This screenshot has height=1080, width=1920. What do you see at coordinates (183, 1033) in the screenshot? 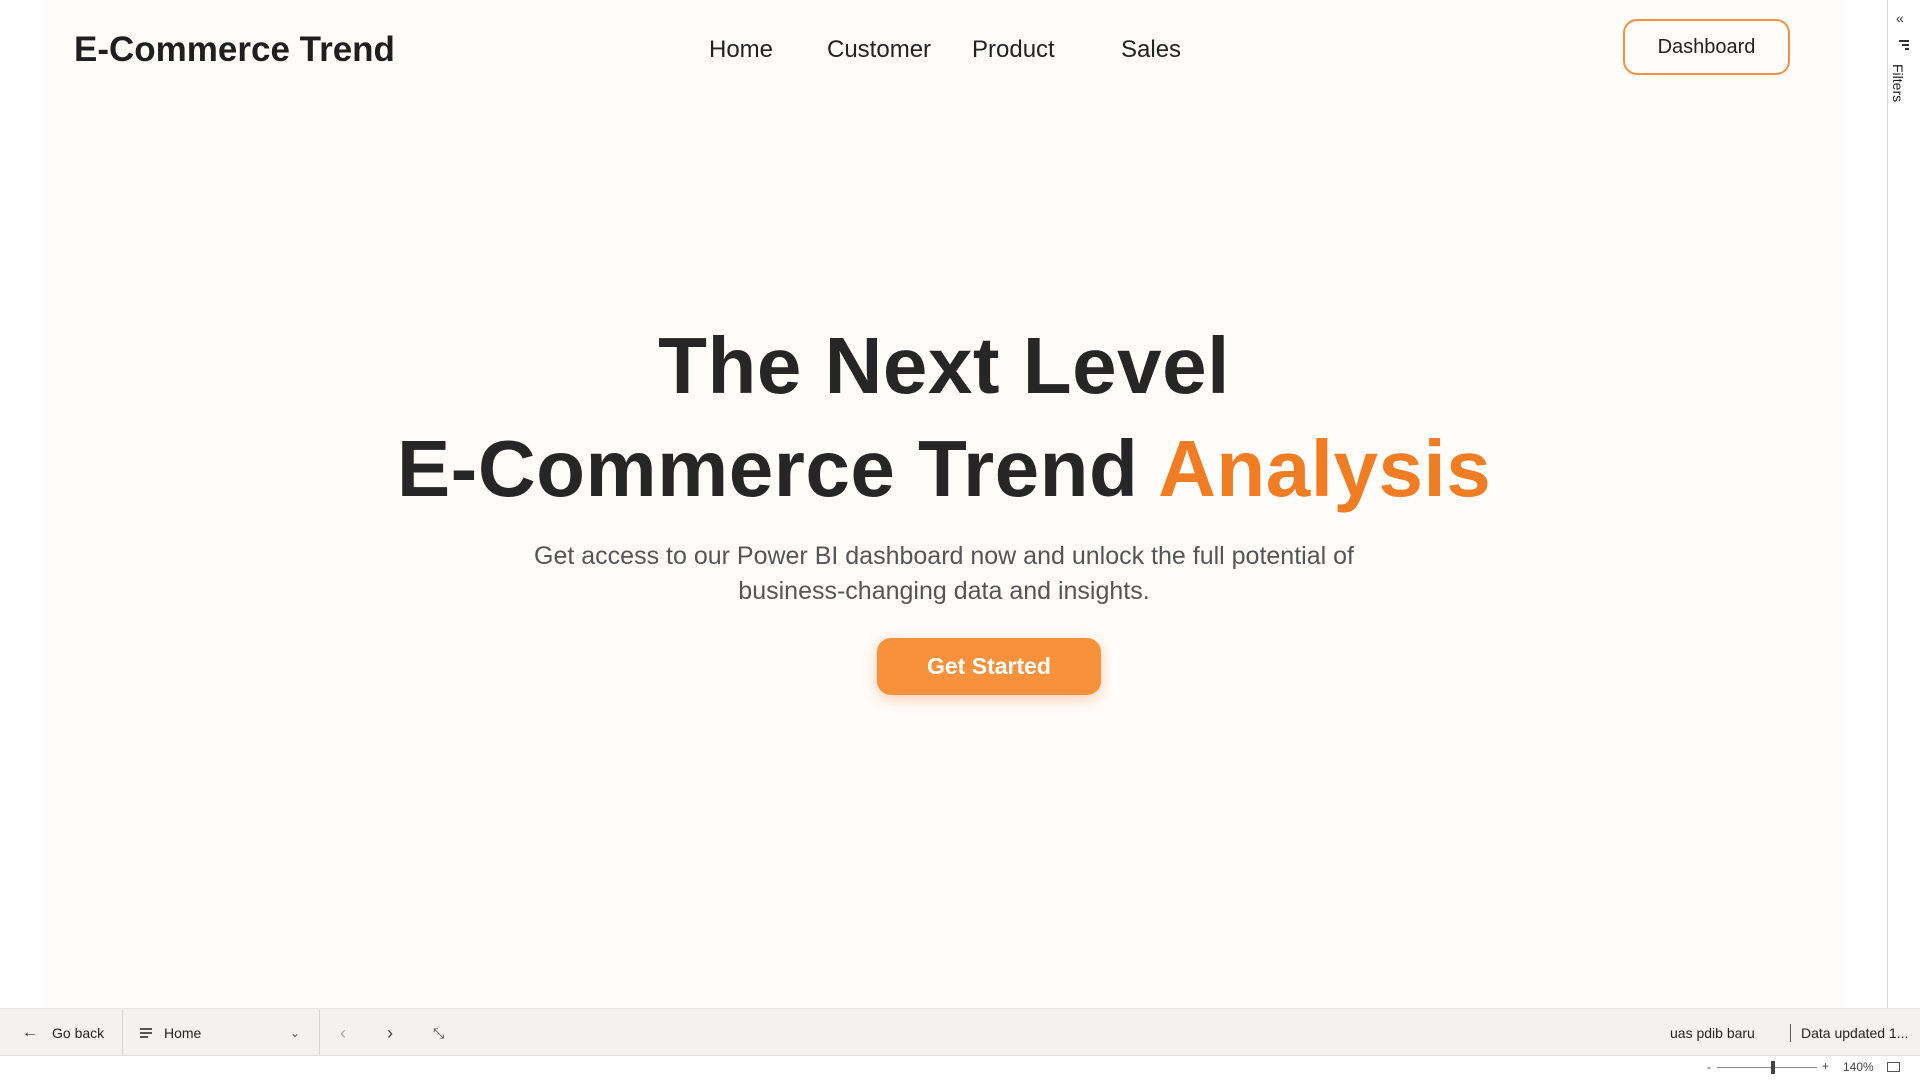
I see `page-selector-label: Home` at bounding box center [183, 1033].